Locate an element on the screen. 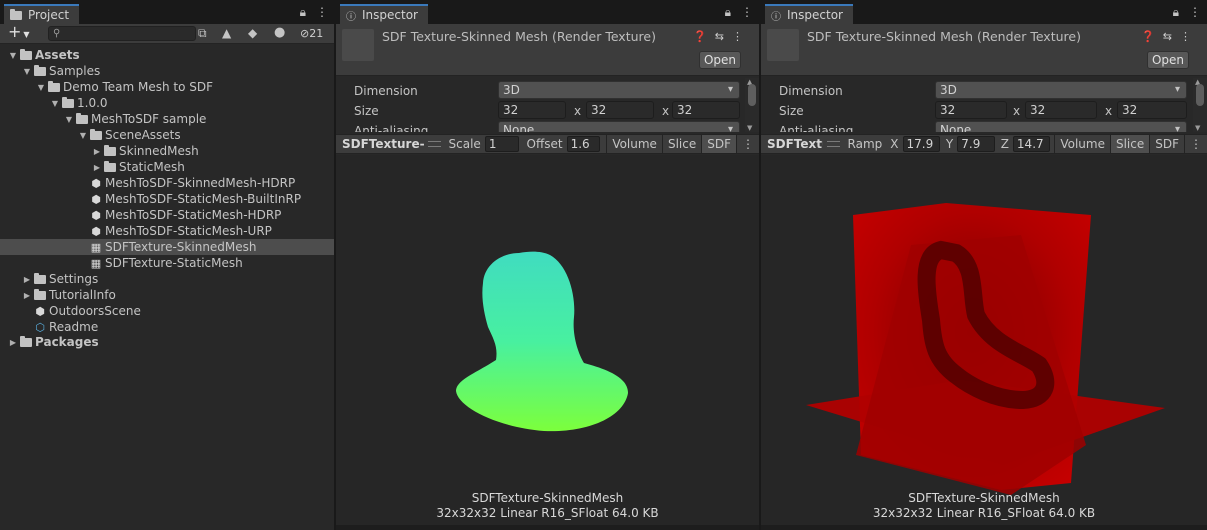 Image resolution: width=1207 pixels, height=530 pixels. tree-item: ⬡ Readme is located at coordinates (167, 327).